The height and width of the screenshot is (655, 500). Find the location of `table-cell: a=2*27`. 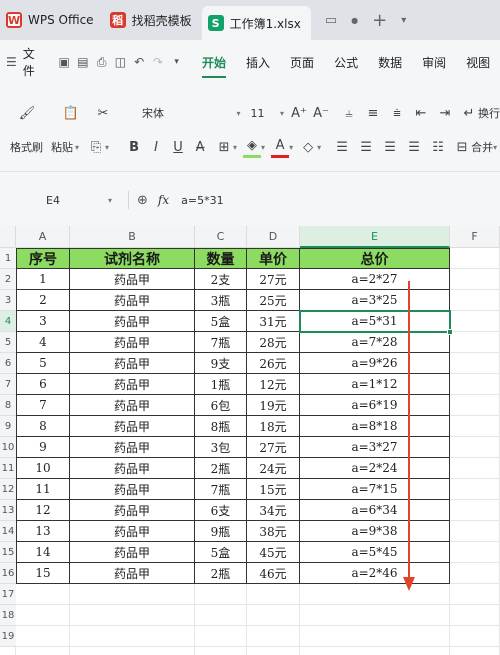

table-cell: a=2*27 is located at coordinates (375, 279).